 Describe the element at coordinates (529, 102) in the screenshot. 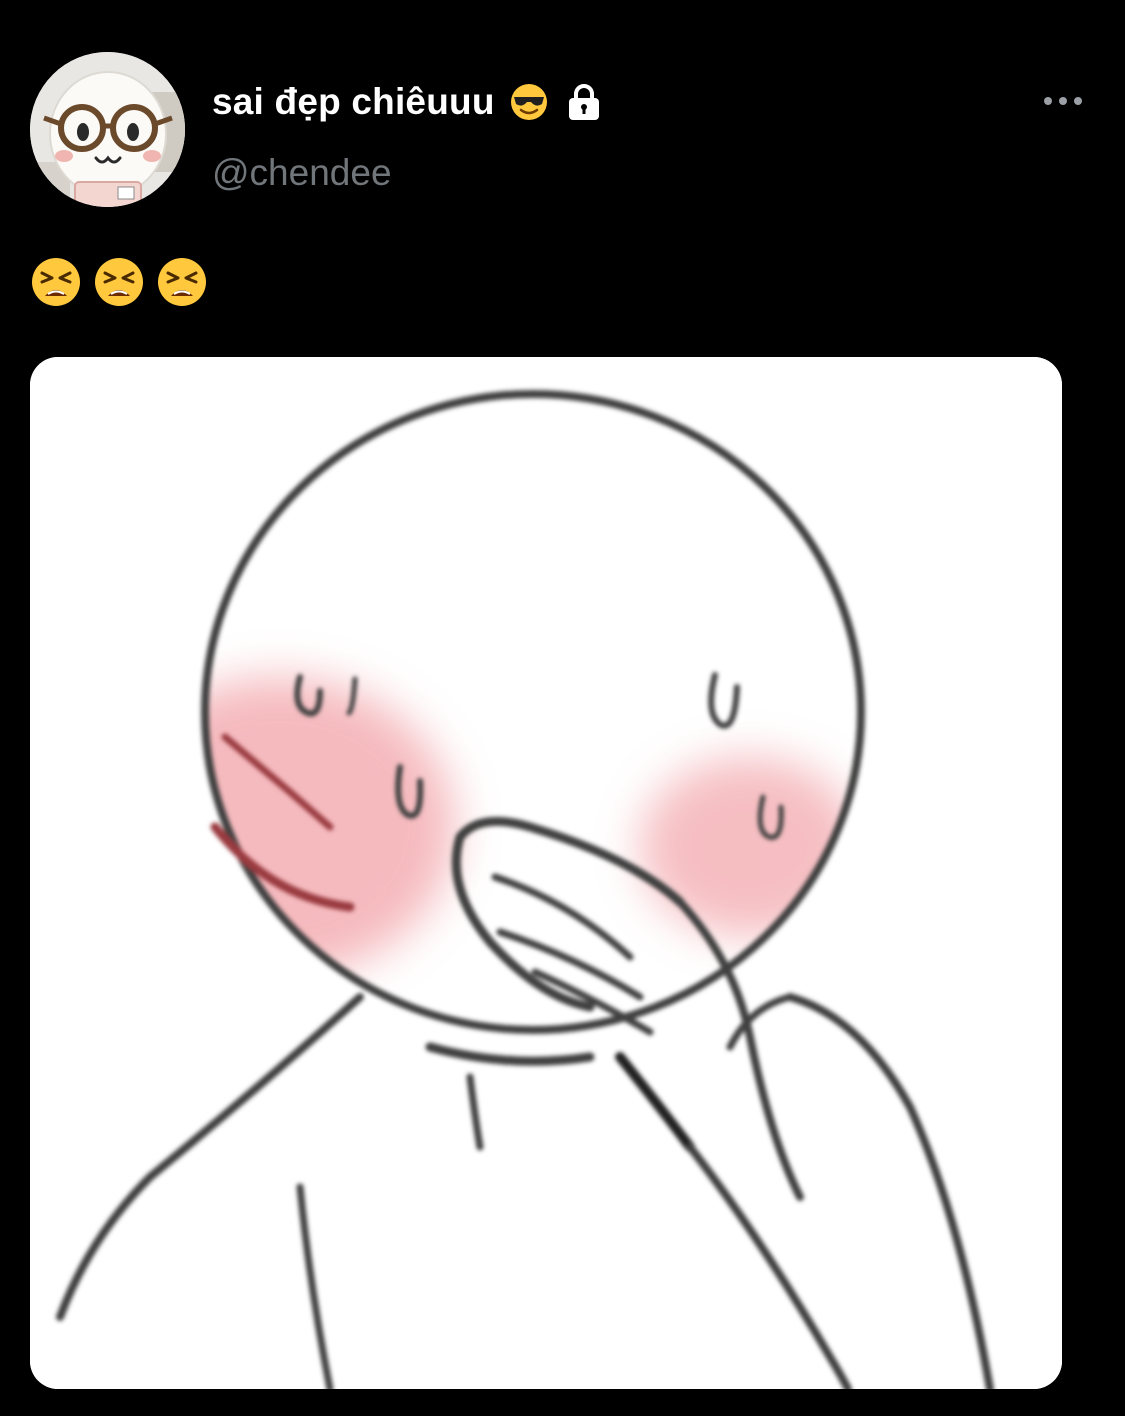

I see `sunglasses-face-icon: 😎` at that location.